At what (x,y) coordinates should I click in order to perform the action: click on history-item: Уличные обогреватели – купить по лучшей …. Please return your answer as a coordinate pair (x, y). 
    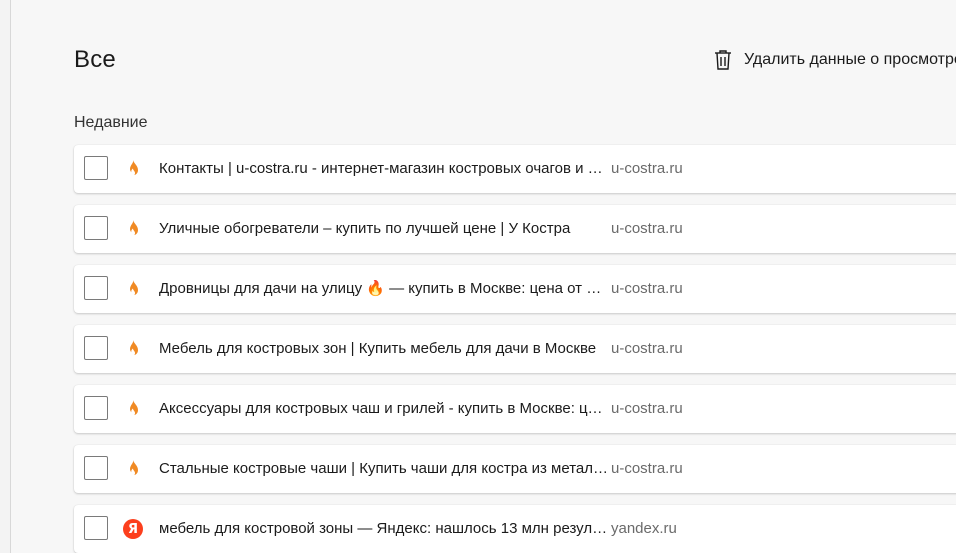
    Looking at the image, I should click on (515, 229).